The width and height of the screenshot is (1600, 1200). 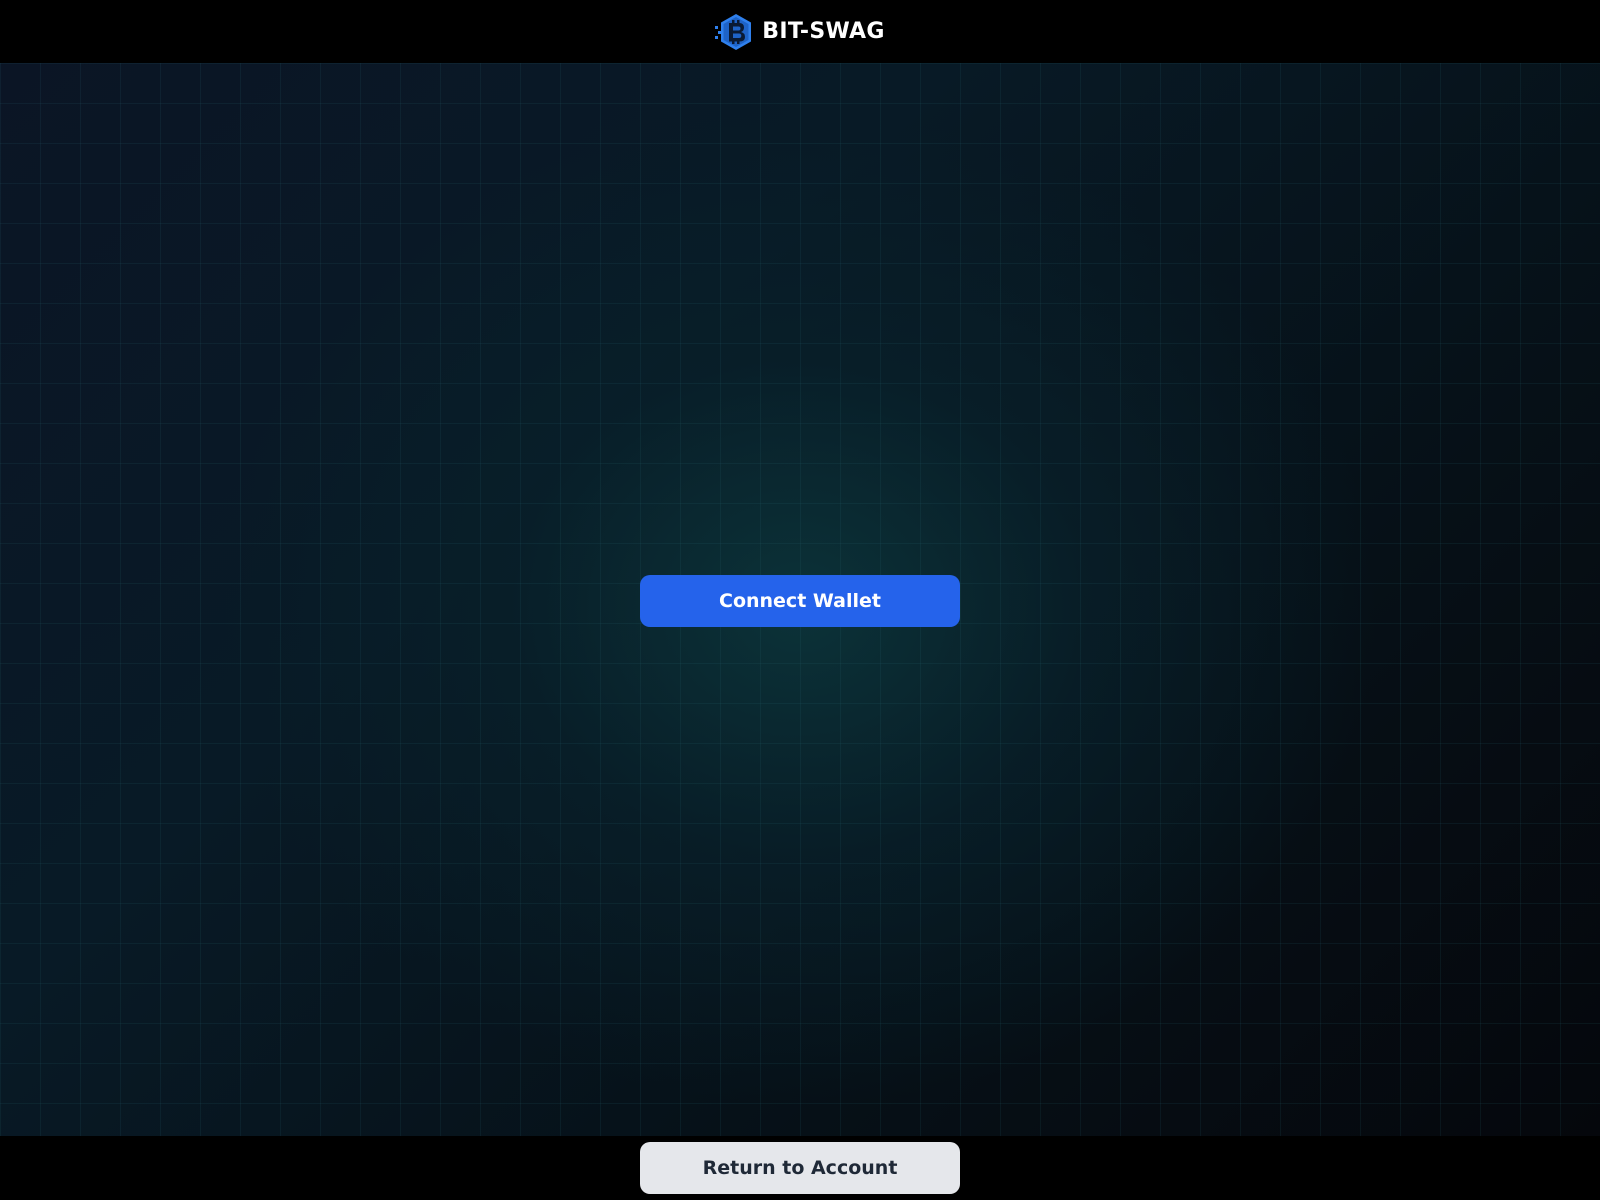 I want to click on return-to-account-button: Return to Account, so click(x=800, y=1168).